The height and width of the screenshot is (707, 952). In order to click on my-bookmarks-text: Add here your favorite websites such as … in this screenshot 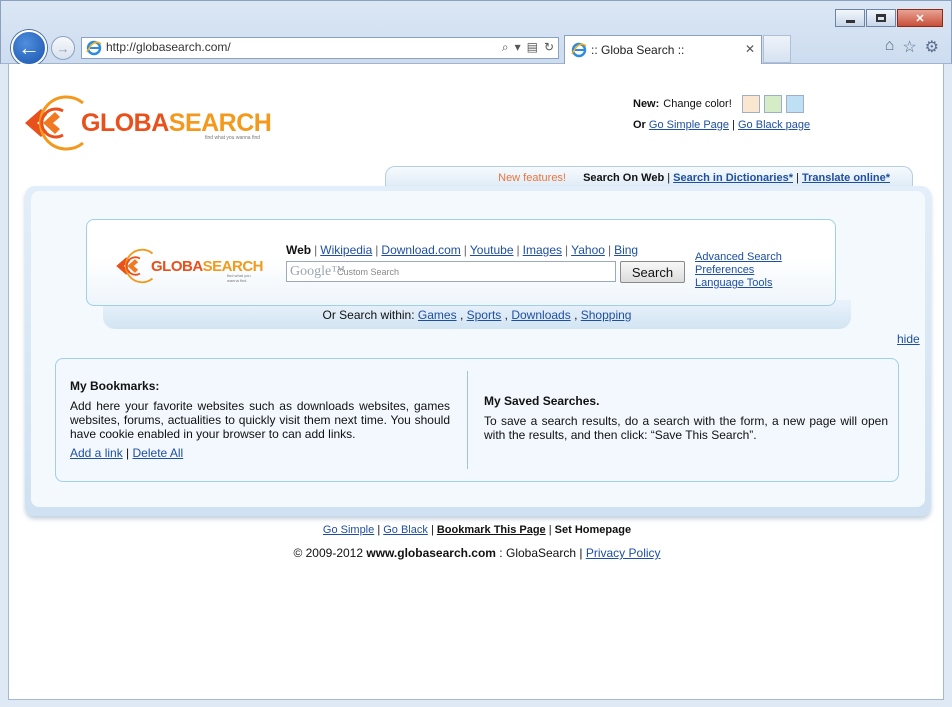, I will do `click(260, 420)`.